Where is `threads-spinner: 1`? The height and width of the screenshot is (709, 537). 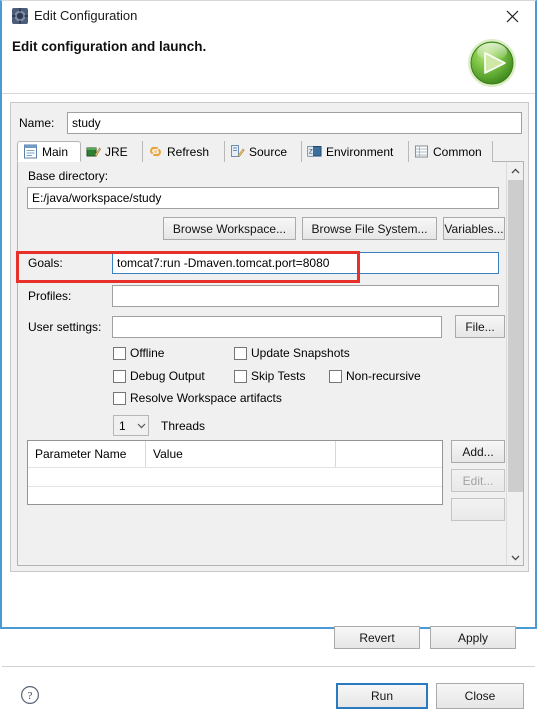 threads-spinner: 1 is located at coordinates (131, 425).